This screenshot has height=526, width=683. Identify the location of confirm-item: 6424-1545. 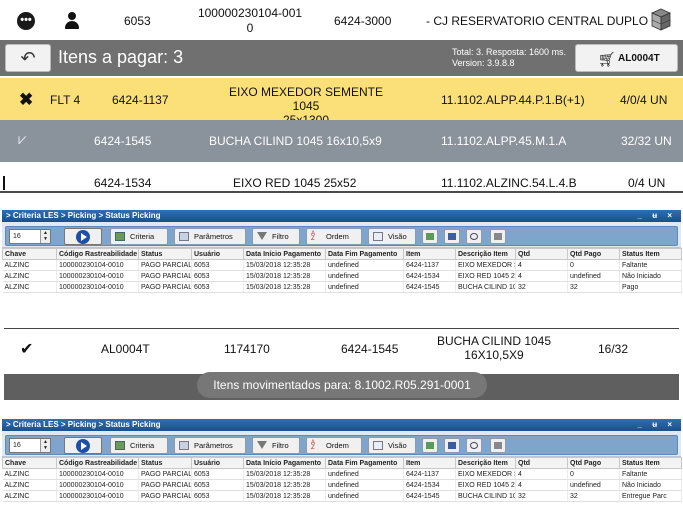
(370, 349).